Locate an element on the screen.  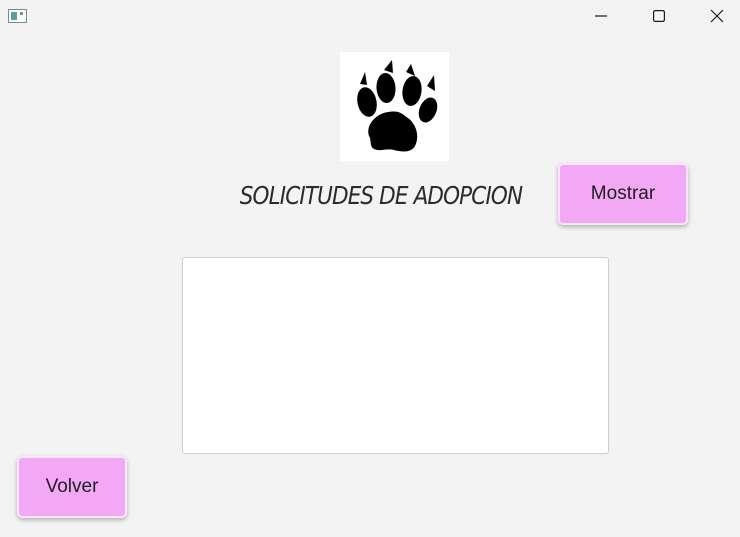
paw-print-icon is located at coordinates (397, 106).